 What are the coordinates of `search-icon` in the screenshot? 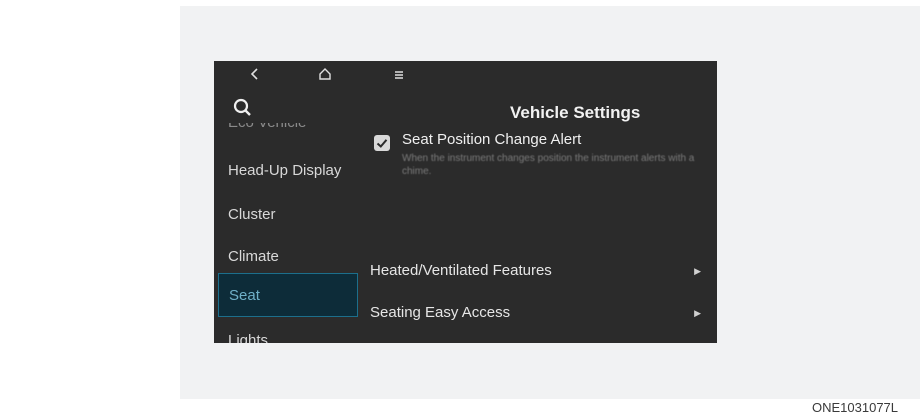 It's located at (243, 108).